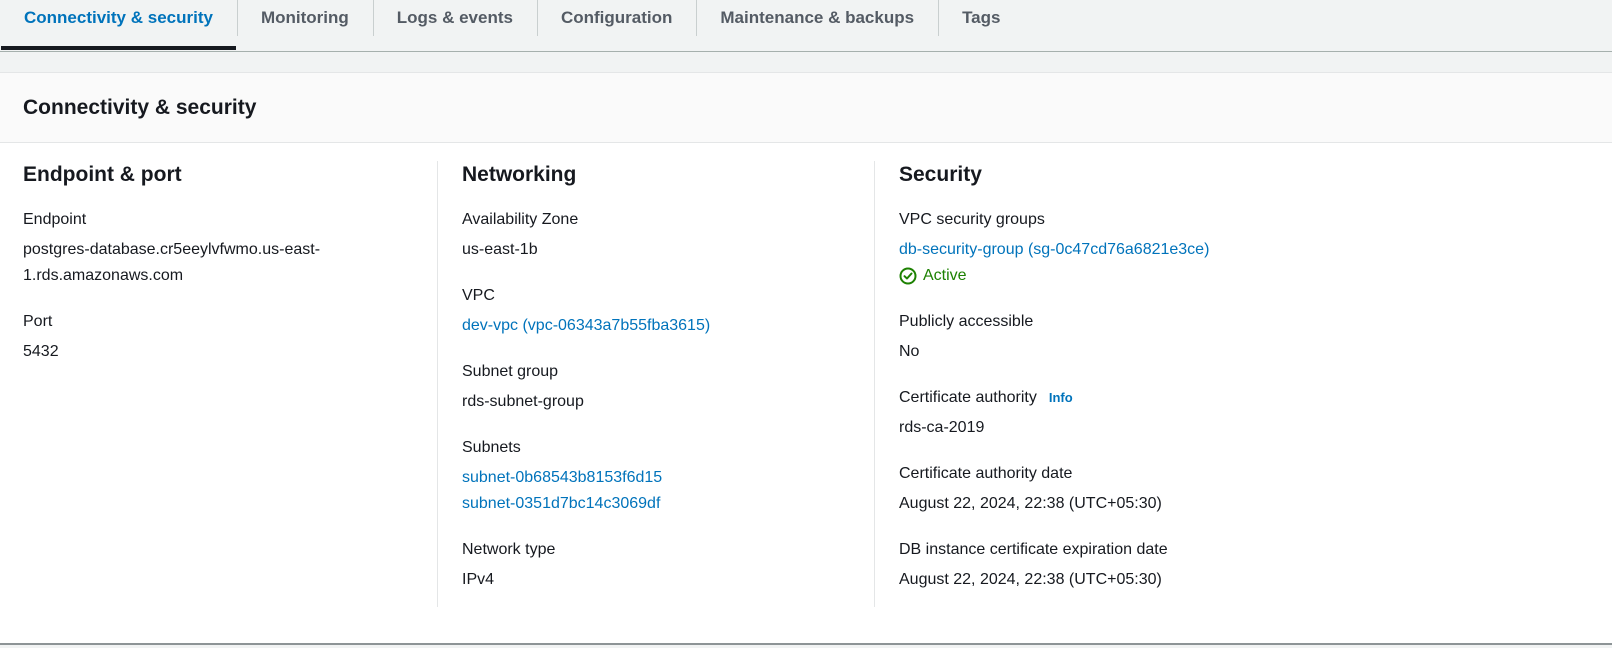 Image resolution: width=1612 pixels, height=648 pixels. I want to click on publicly-accessible-field: Publicly accessible No, so click(1186, 338).